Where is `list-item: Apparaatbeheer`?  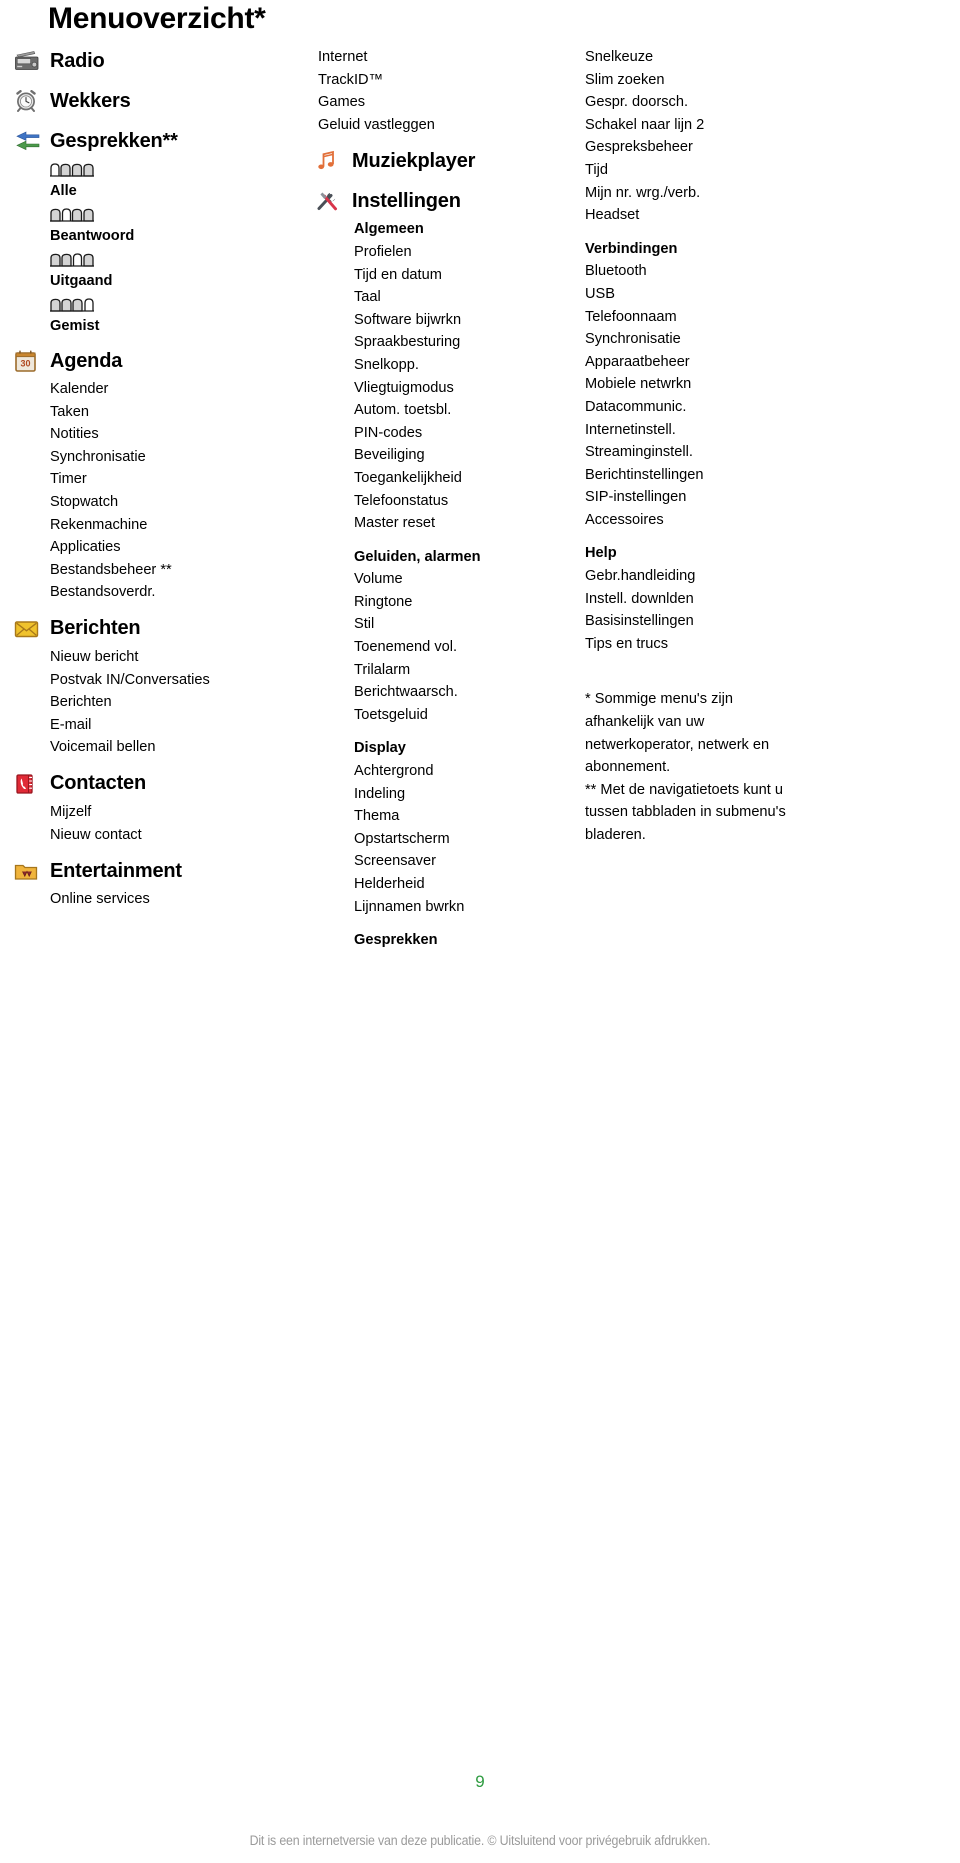
list-item: Apparaatbeheer is located at coordinates (735, 362).